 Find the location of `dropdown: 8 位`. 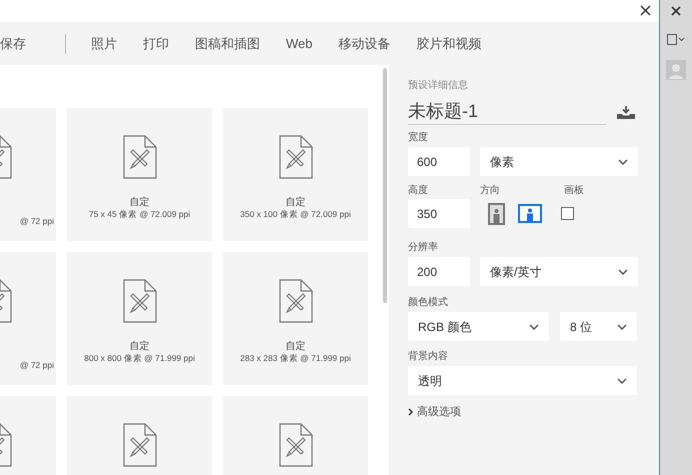

dropdown: 8 位 is located at coordinates (598, 326).